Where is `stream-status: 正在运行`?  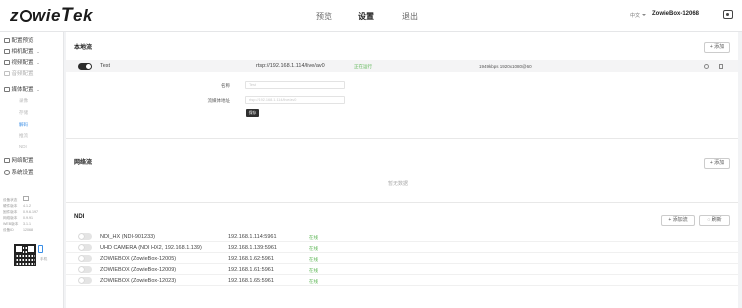 stream-status: 正在运行 is located at coordinates (363, 66).